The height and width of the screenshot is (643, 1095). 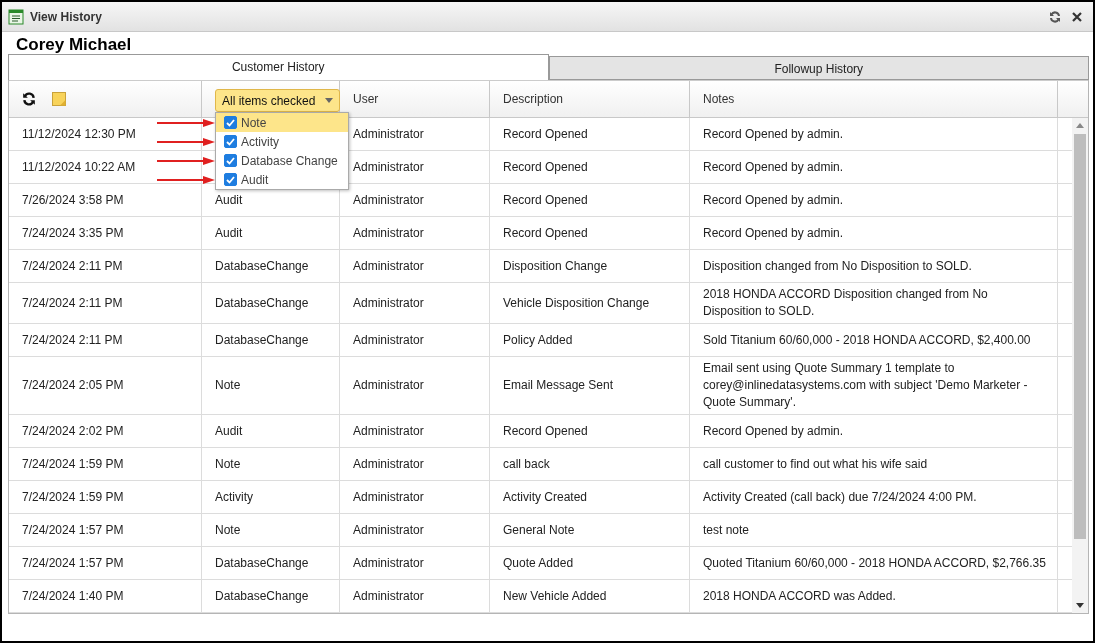 What do you see at coordinates (73, 596) in the screenshot?
I see `date-cell: 7/24/2024 1:40 PM` at bounding box center [73, 596].